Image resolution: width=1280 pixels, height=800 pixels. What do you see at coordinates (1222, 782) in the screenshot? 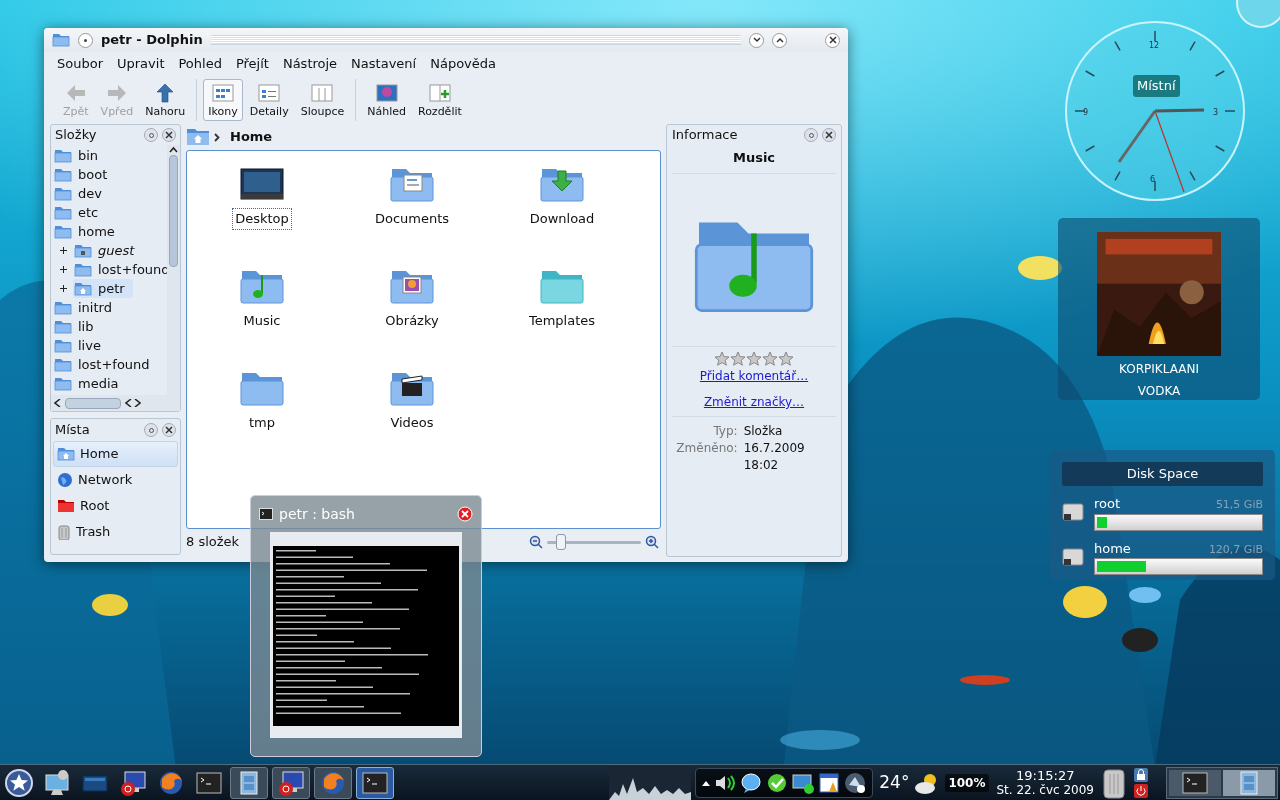
I see `desktop-pager` at bounding box center [1222, 782].